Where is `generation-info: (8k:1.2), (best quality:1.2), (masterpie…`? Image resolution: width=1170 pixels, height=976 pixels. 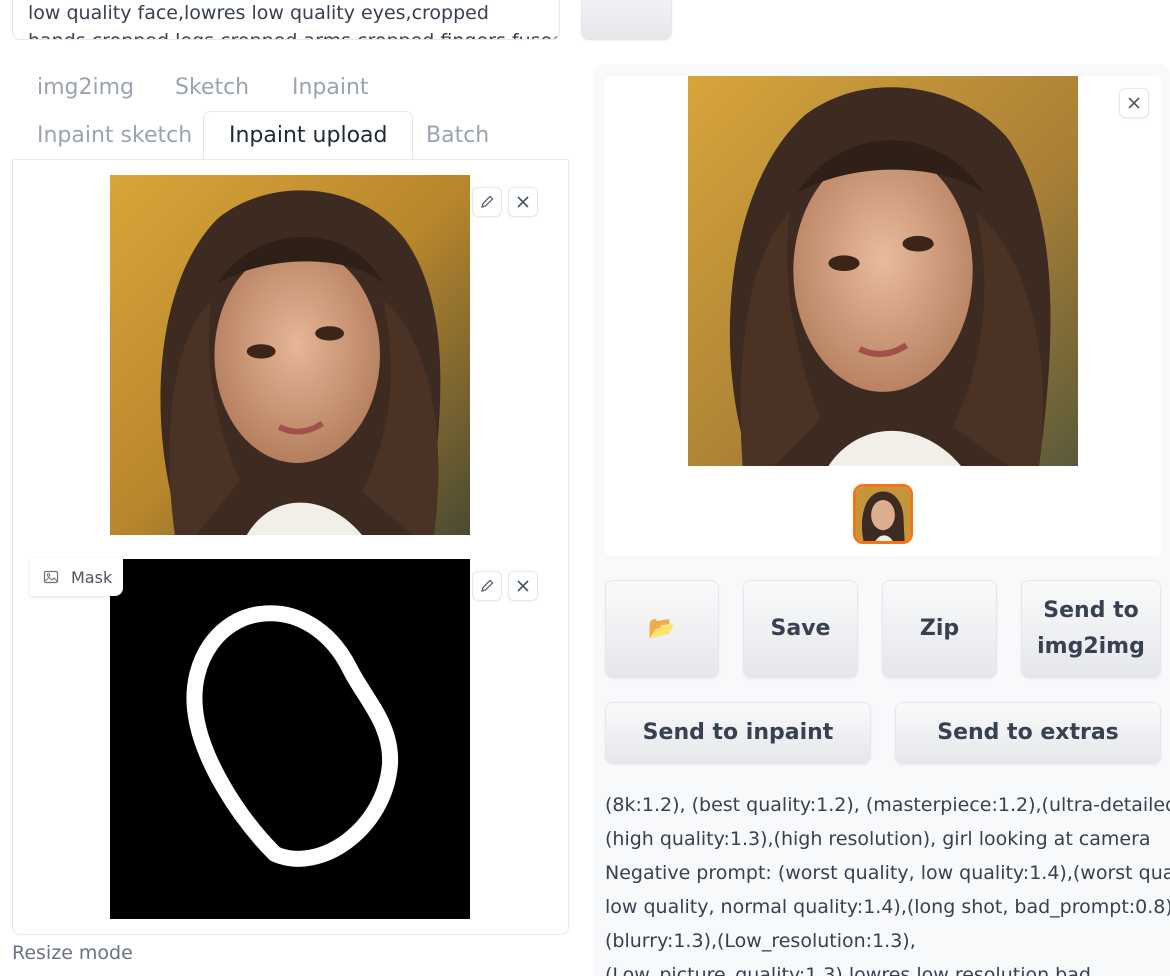 generation-info: (8k:1.2), (best quality:1.2), (masterpie… is located at coordinates (887, 882).